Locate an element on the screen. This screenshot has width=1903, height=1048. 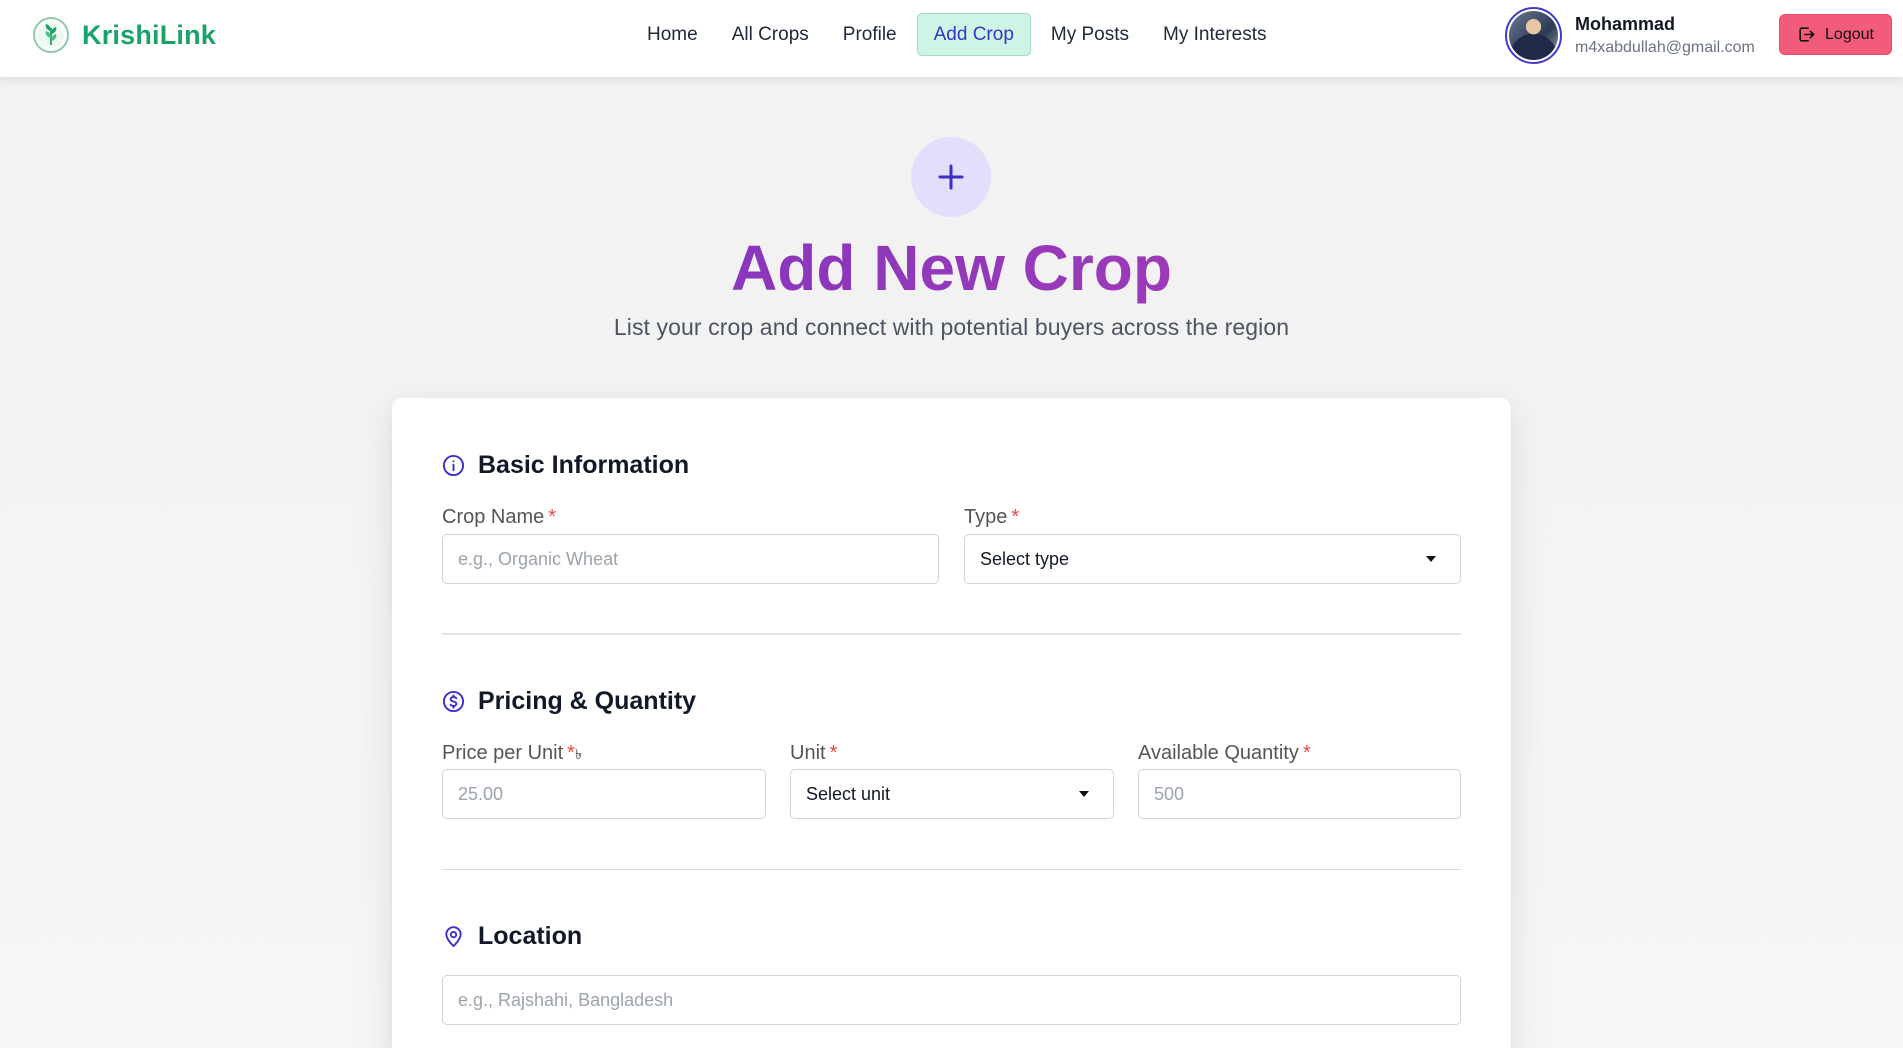
section-location: Location is located at coordinates (512, 936).